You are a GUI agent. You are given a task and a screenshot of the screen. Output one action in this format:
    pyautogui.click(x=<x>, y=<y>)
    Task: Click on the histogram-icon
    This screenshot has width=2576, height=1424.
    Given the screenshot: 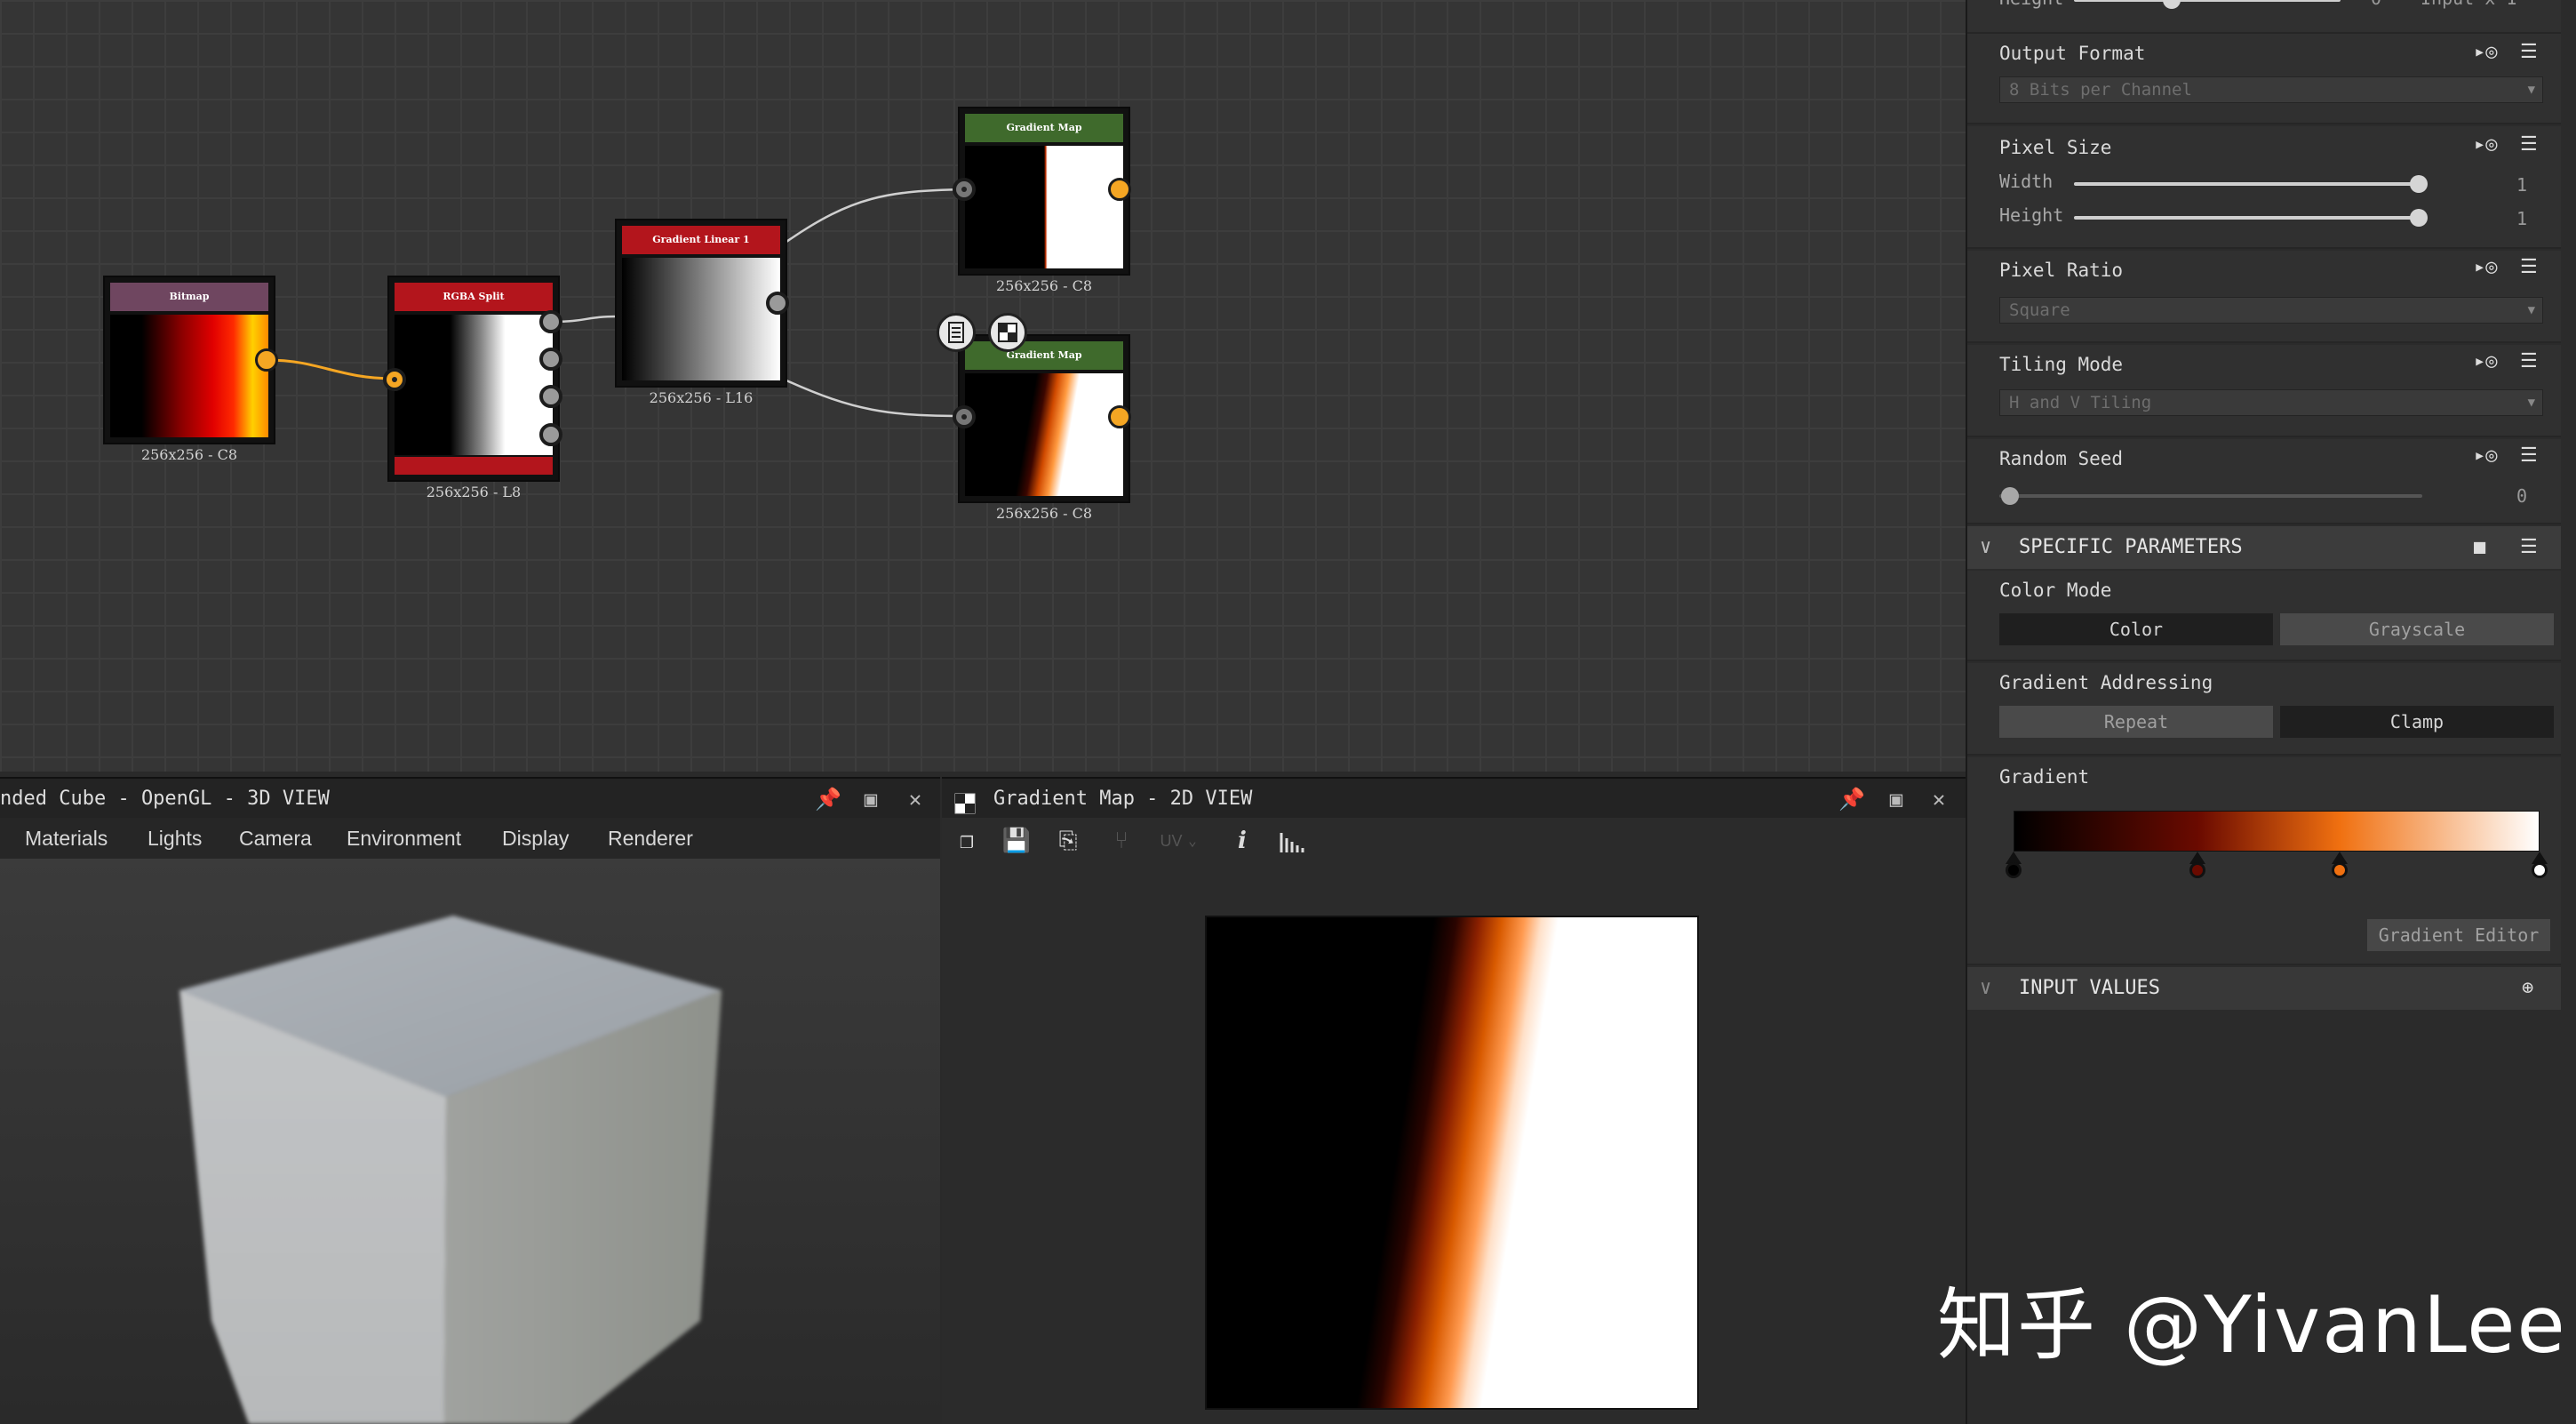 What is the action you would take?
    pyautogui.click(x=1292, y=841)
    